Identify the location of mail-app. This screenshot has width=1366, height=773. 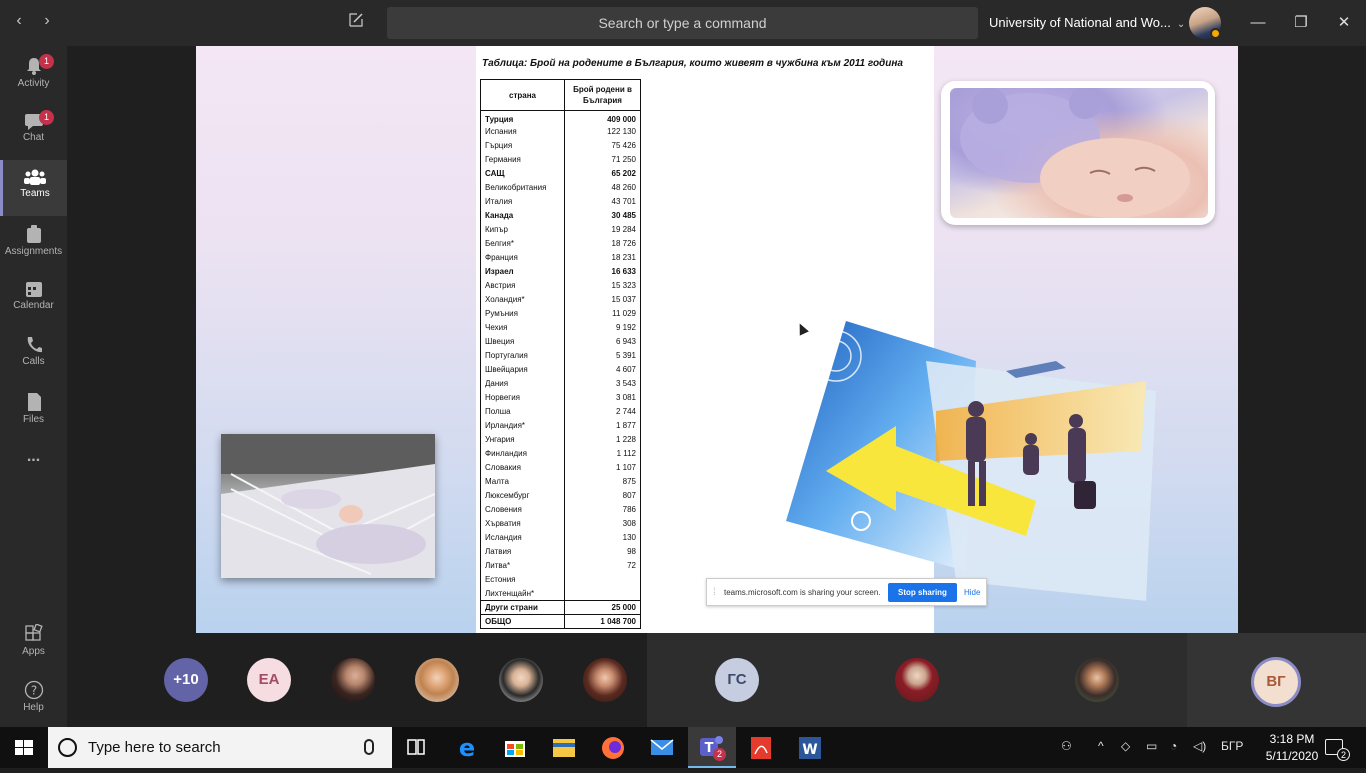
(662, 747).